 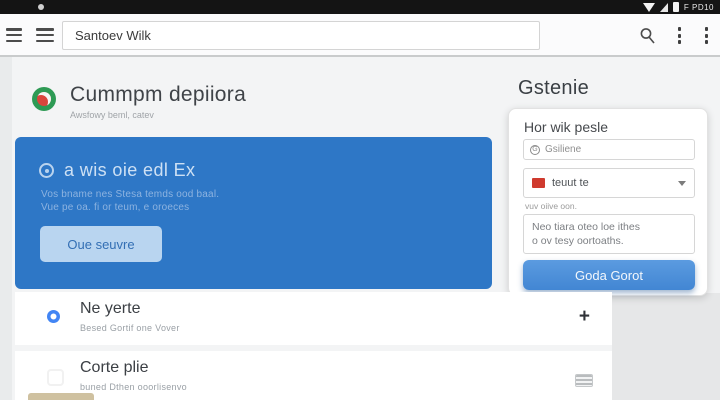 What do you see at coordinates (110, 308) in the screenshot?
I see `list-item-title: Ne yerte` at bounding box center [110, 308].